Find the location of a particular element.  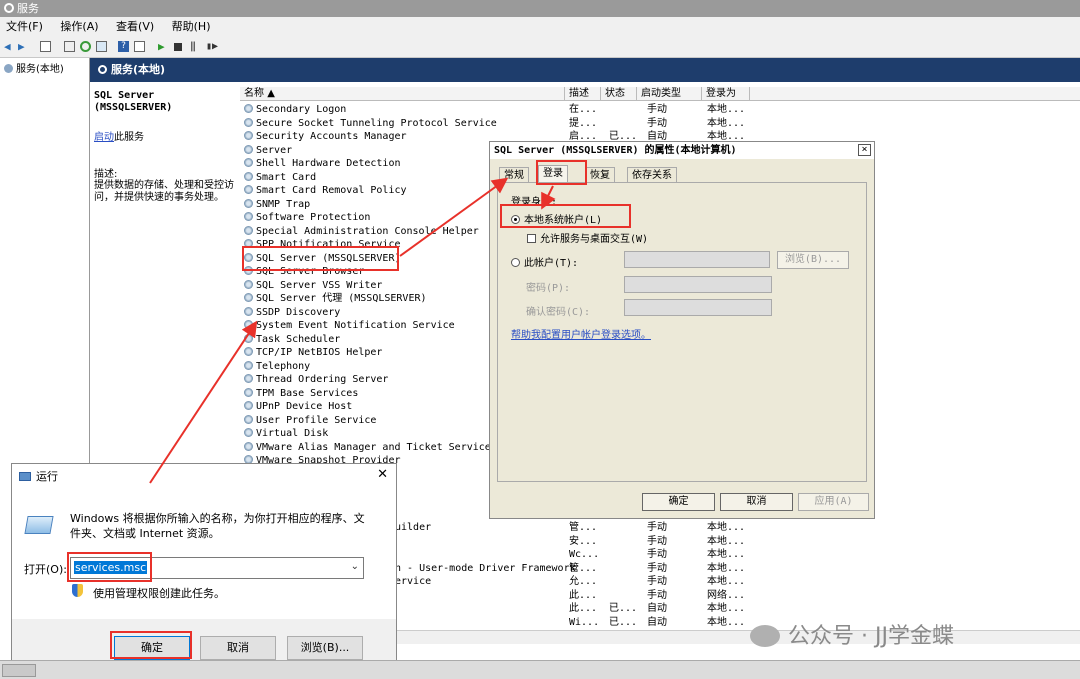

console-tree-icon is located at coordinates (45, 46).